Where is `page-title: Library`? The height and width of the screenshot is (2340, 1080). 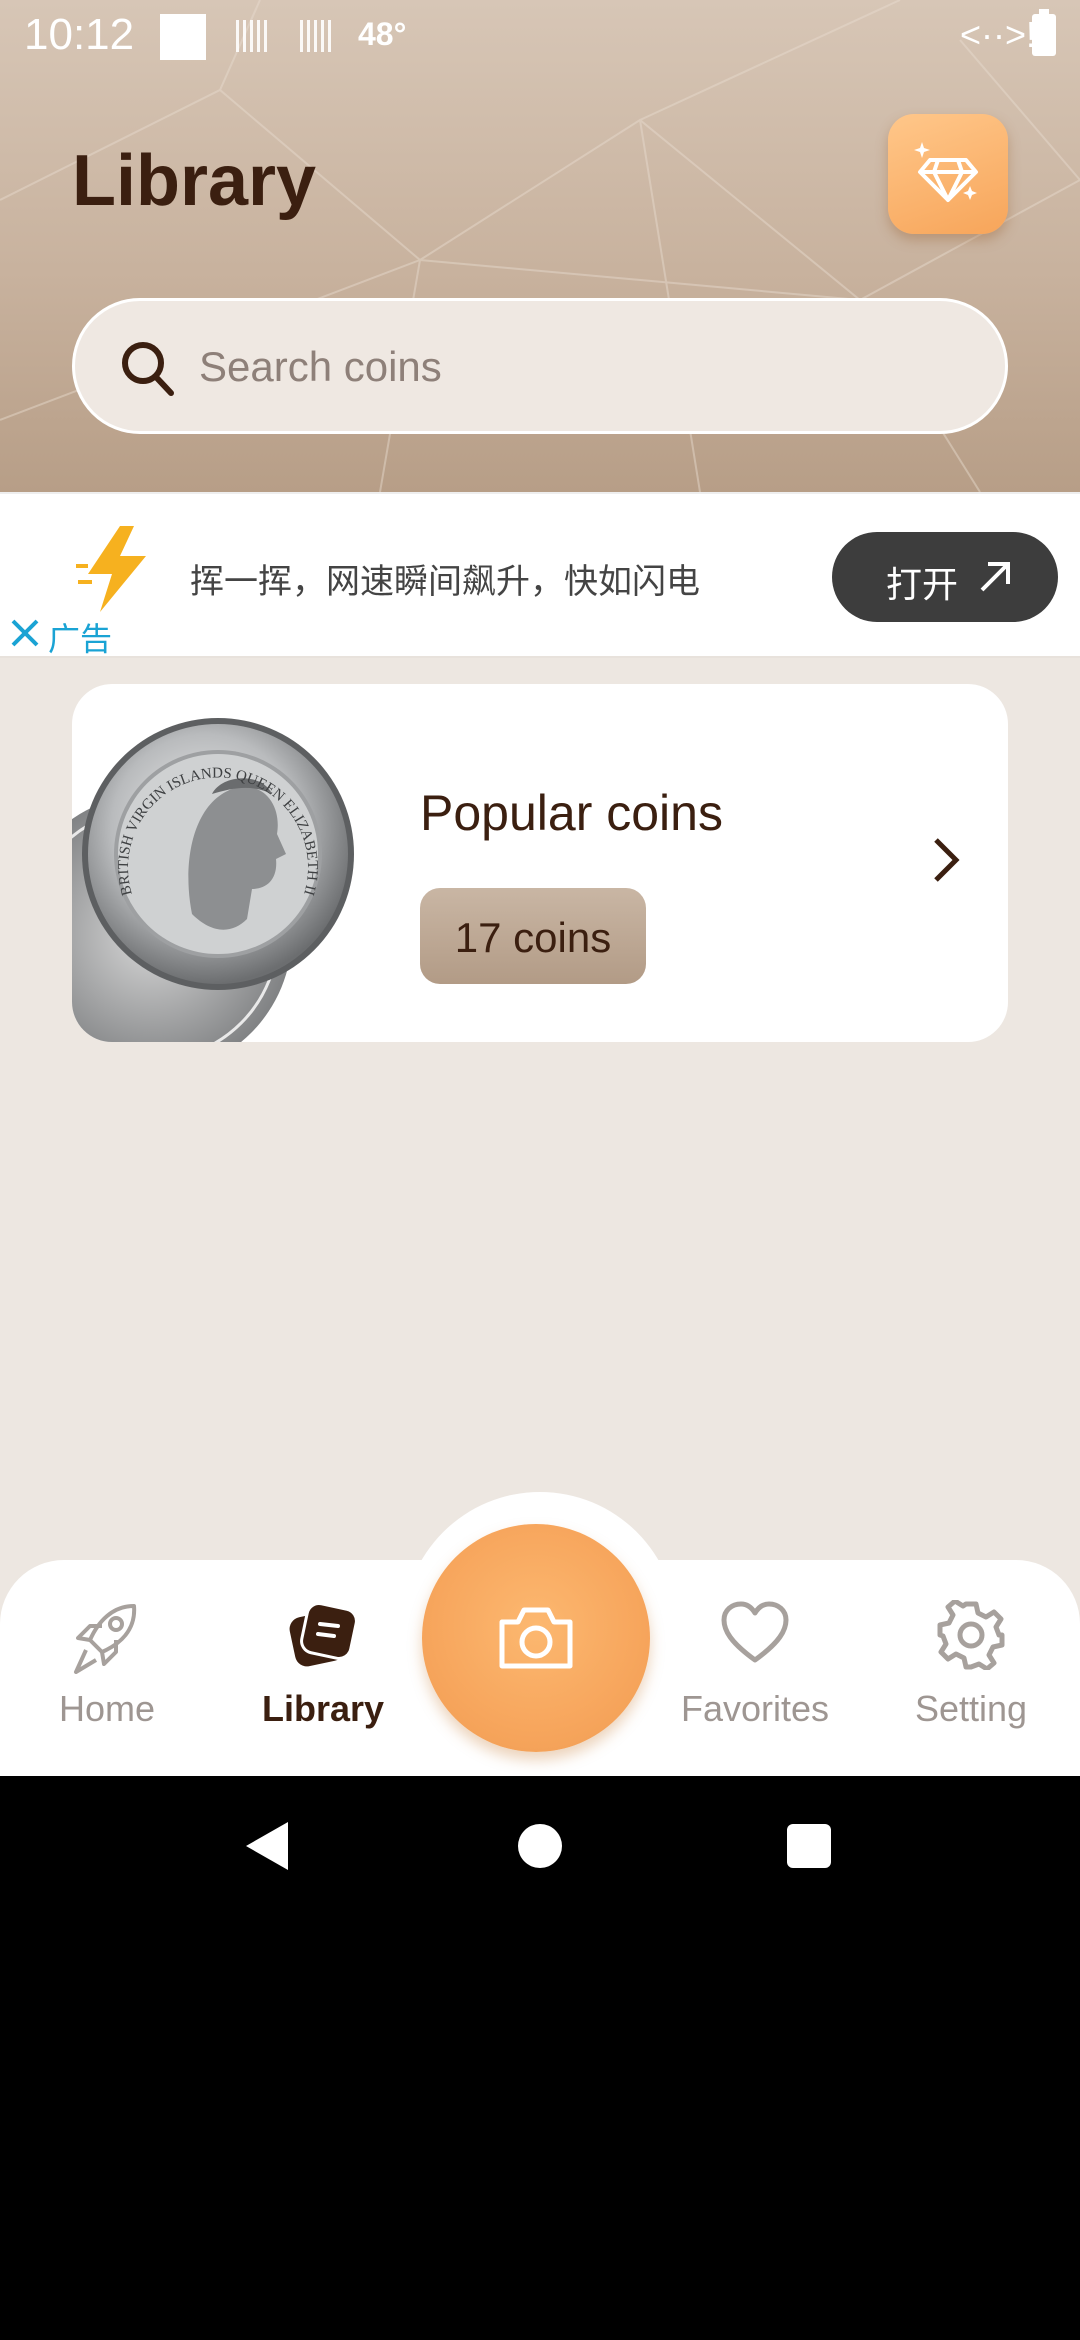
page-title: Library is located at coordinates (194, 181).